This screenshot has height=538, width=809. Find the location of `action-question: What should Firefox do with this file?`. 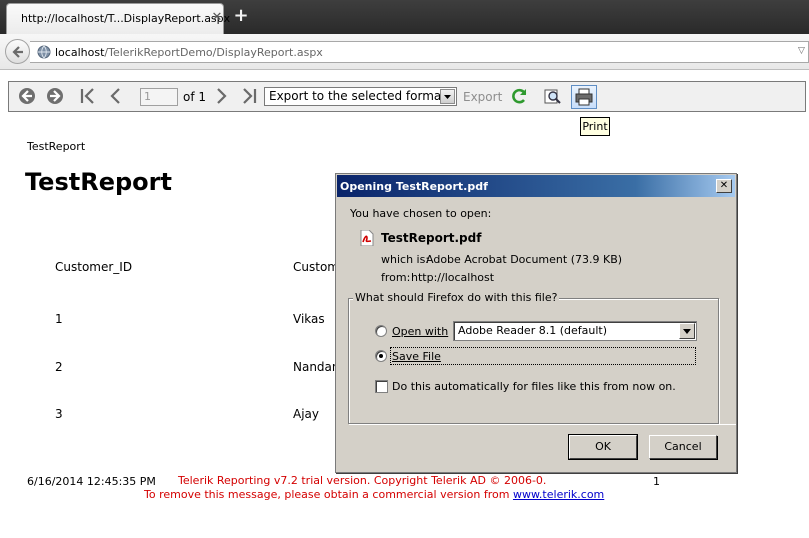

action-question: What should Firefox do with this file? is located at coordinates (456, 297).